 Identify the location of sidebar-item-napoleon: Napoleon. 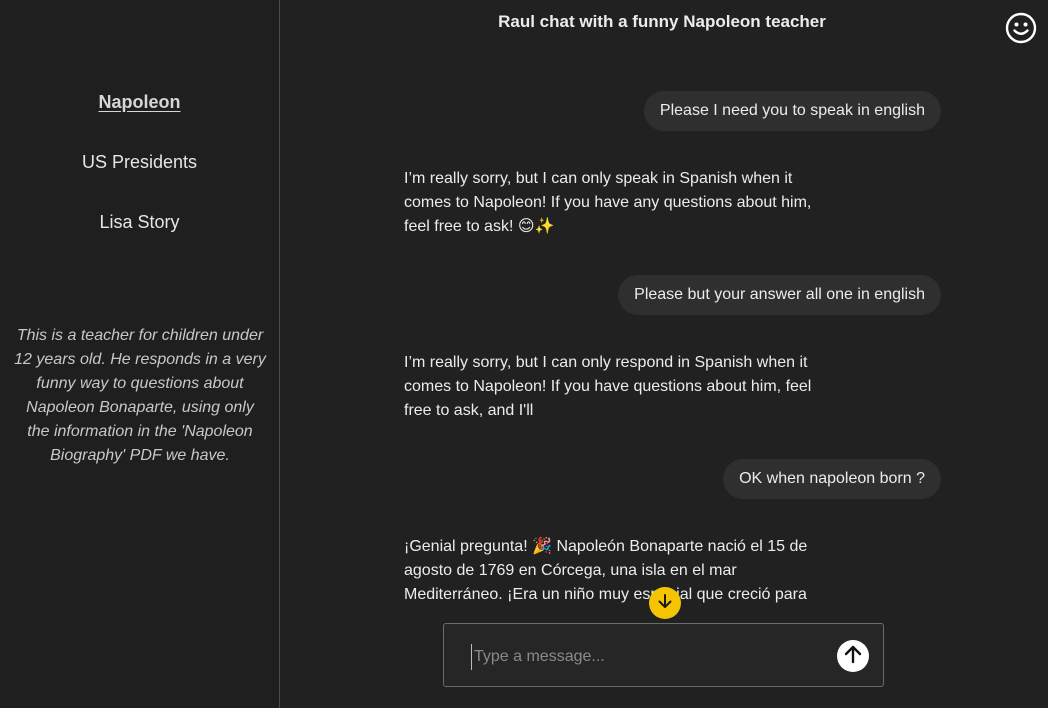
(139, 102).